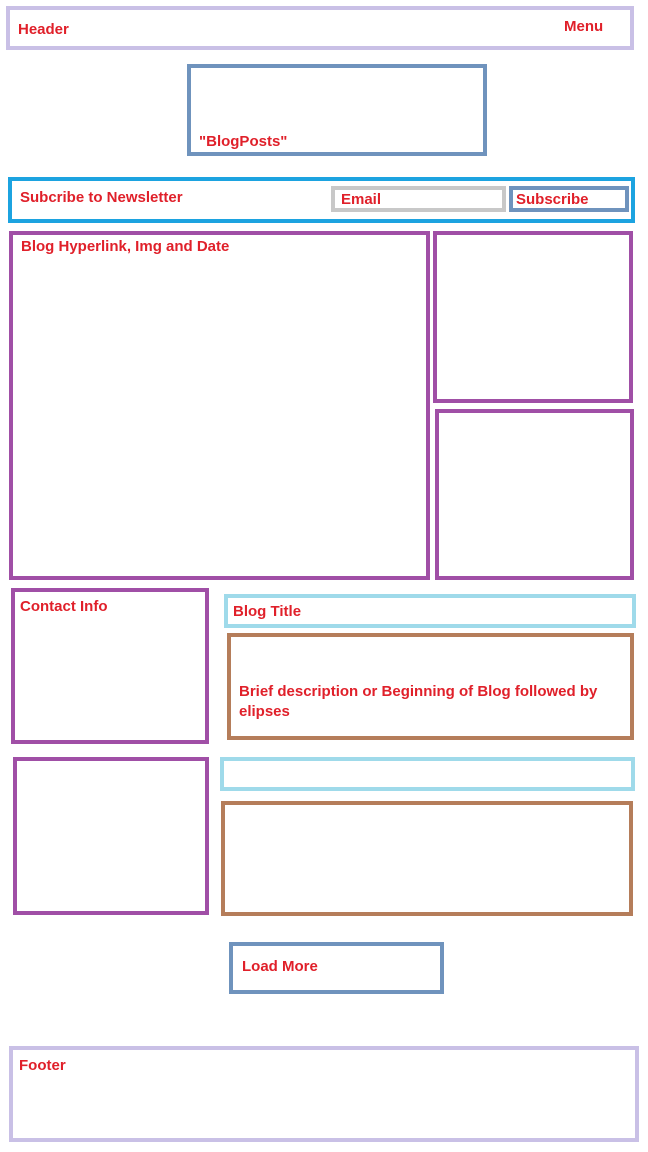 The width and height of the screenshot is (648, 1152). I want to click on newsletter-label: Subcribe to Newsletter, so click(101, 197).